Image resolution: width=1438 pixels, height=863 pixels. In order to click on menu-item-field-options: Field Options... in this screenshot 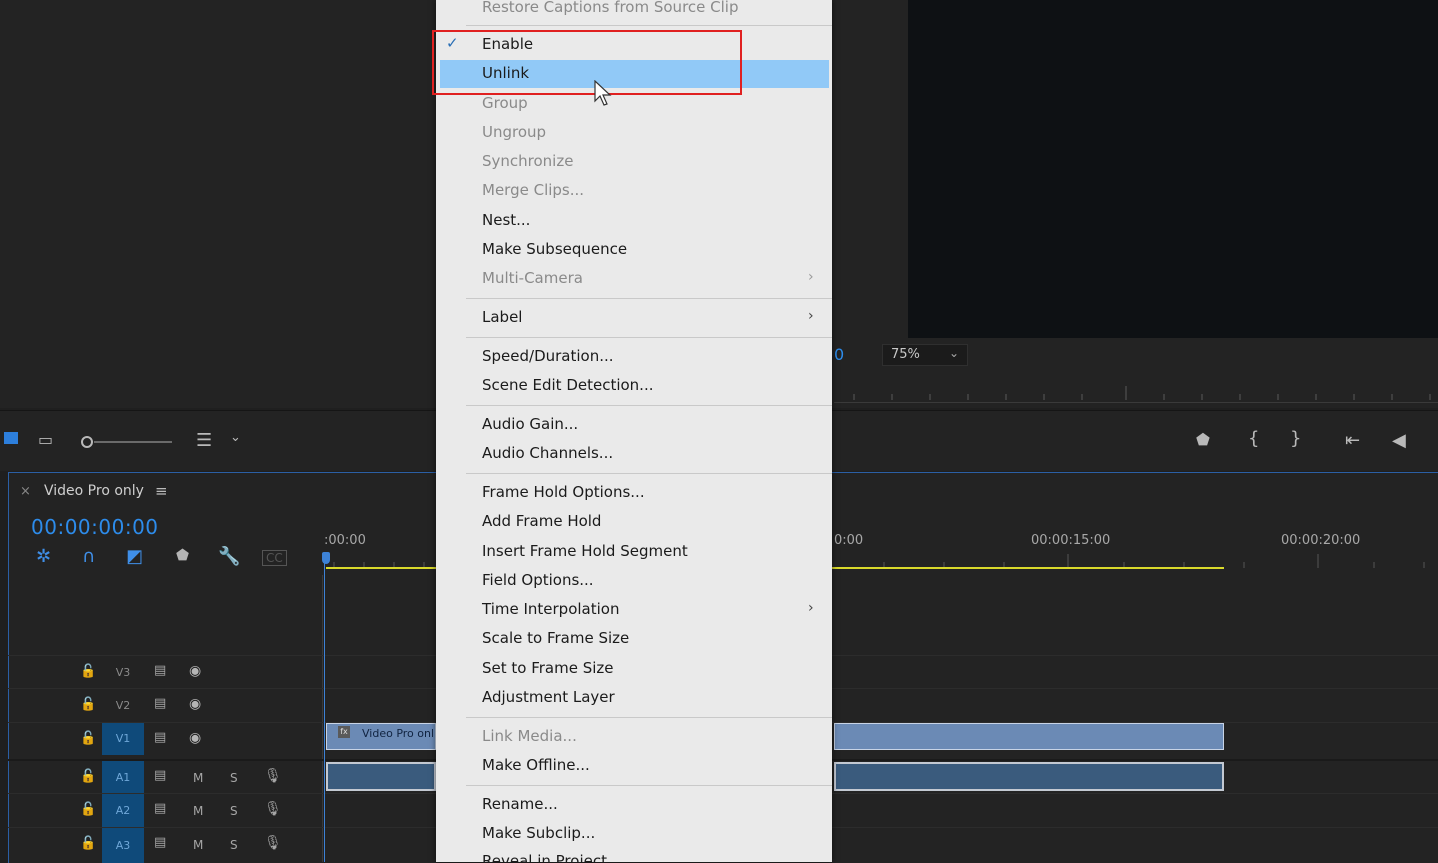, I will do `click(538, 580)`.